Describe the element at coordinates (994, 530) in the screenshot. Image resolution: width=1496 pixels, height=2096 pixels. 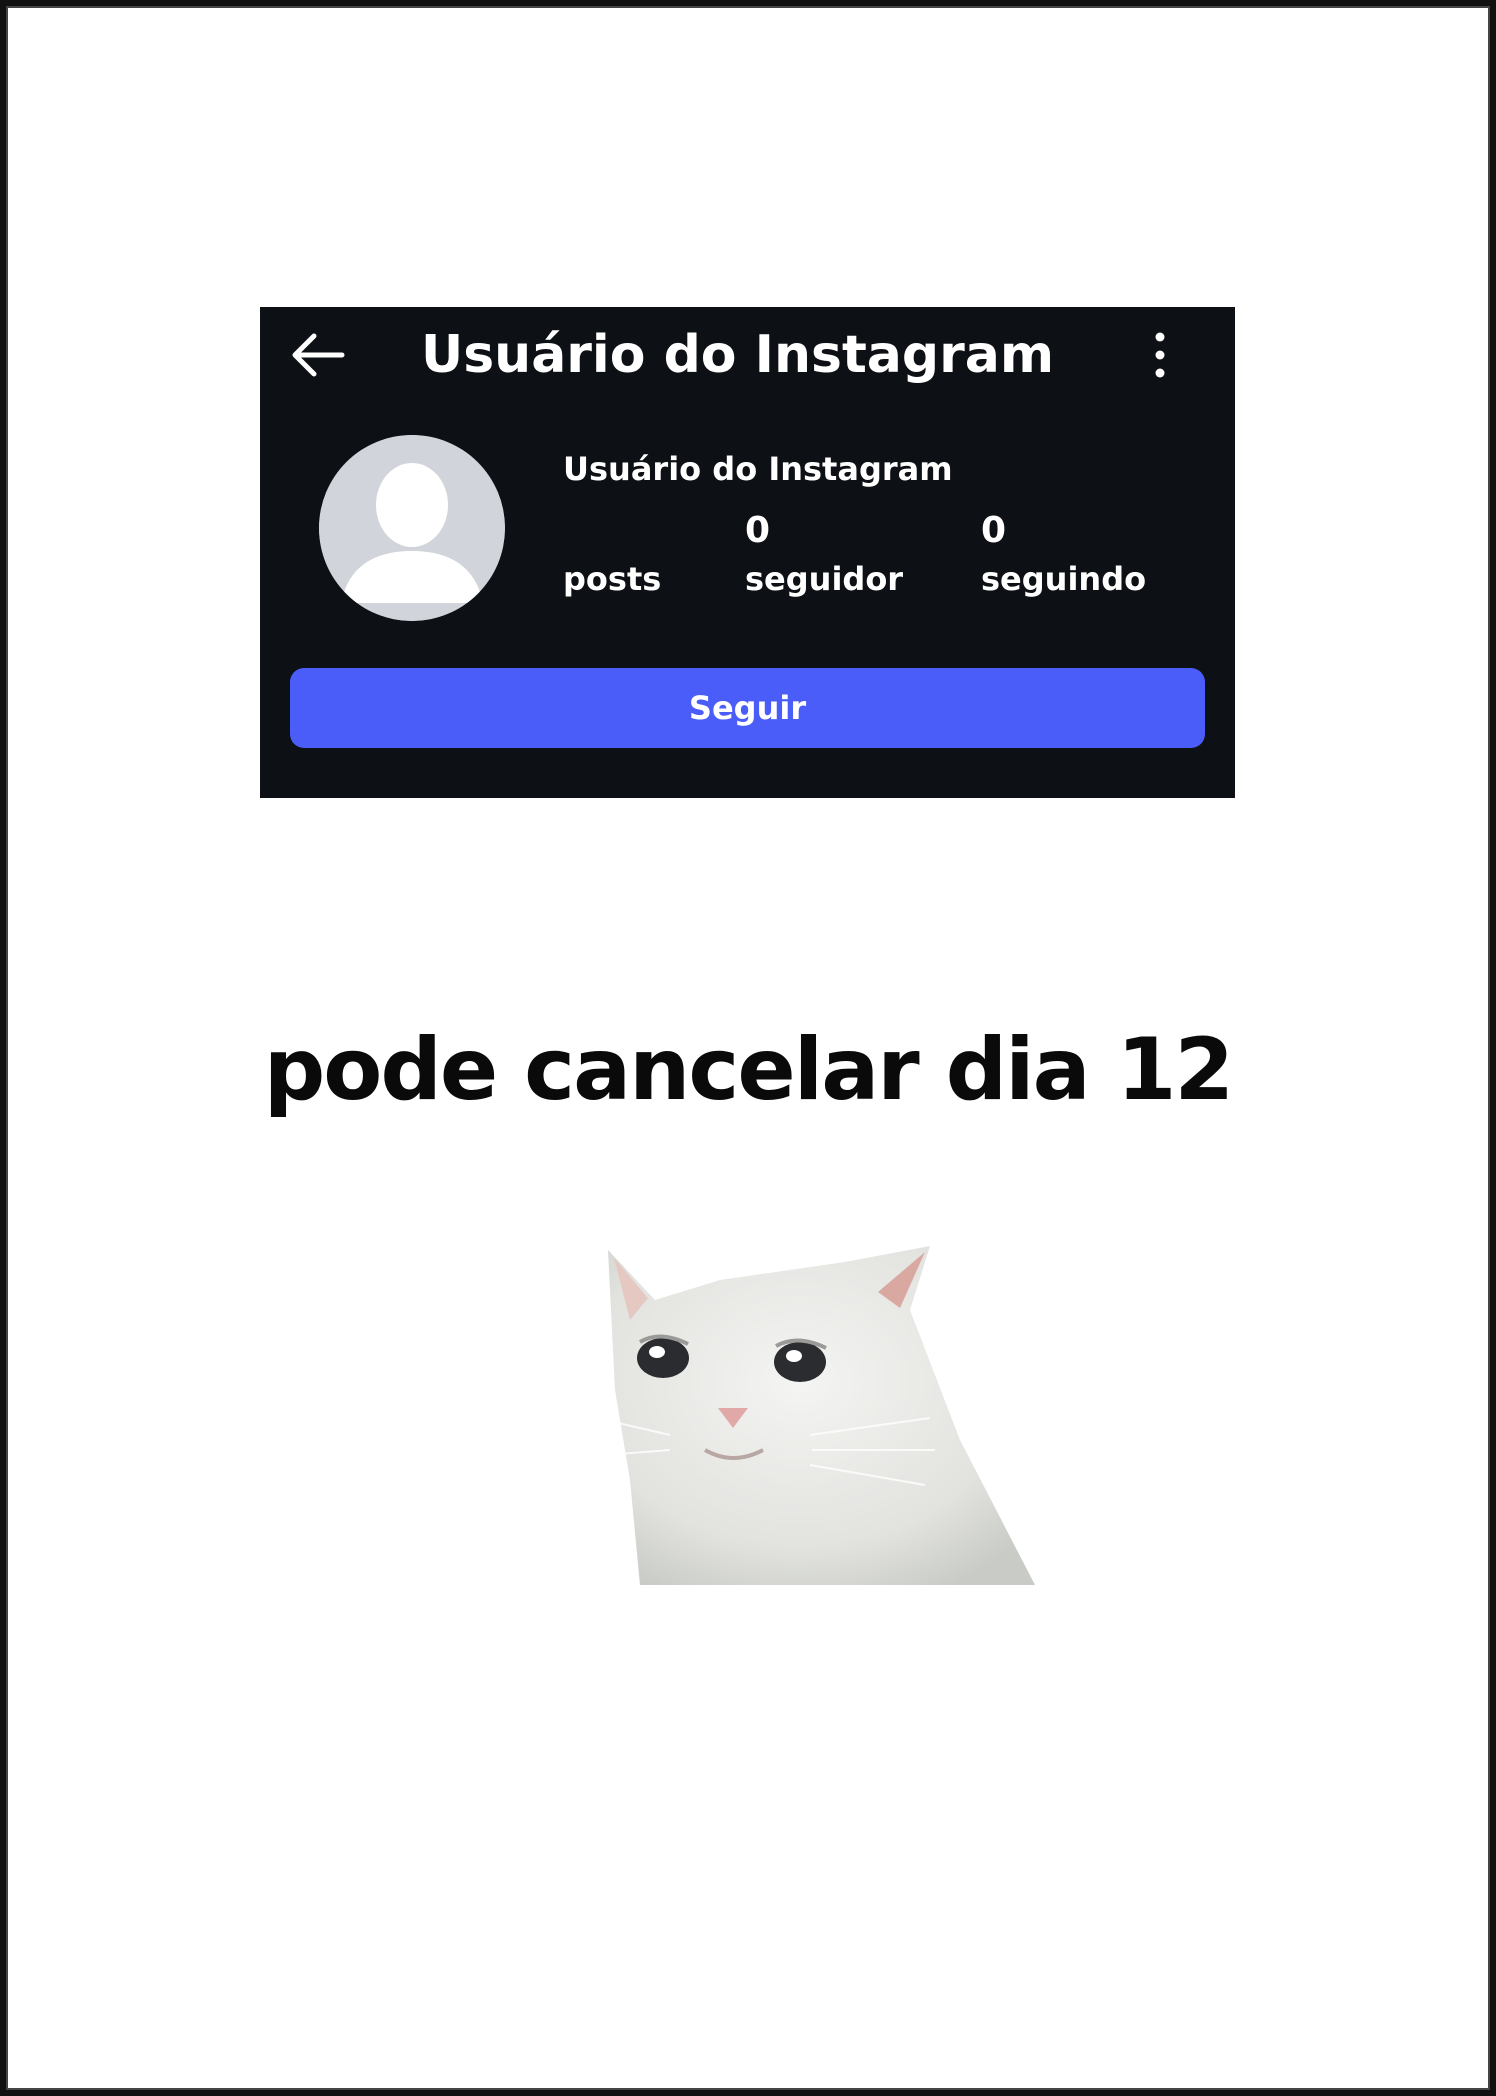
I see `following-count: 0` at that location.